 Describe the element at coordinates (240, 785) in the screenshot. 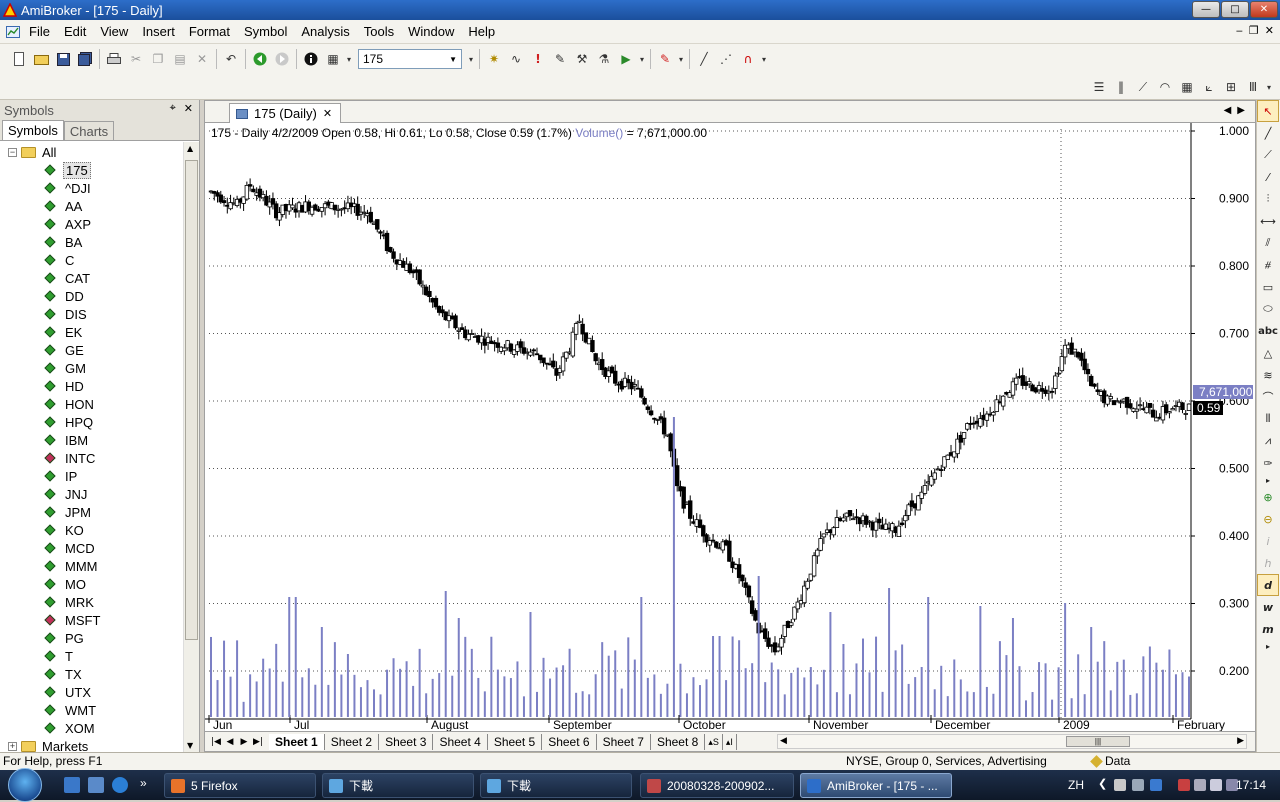

I see `taskbar-button: 5 Firefox` at that location.